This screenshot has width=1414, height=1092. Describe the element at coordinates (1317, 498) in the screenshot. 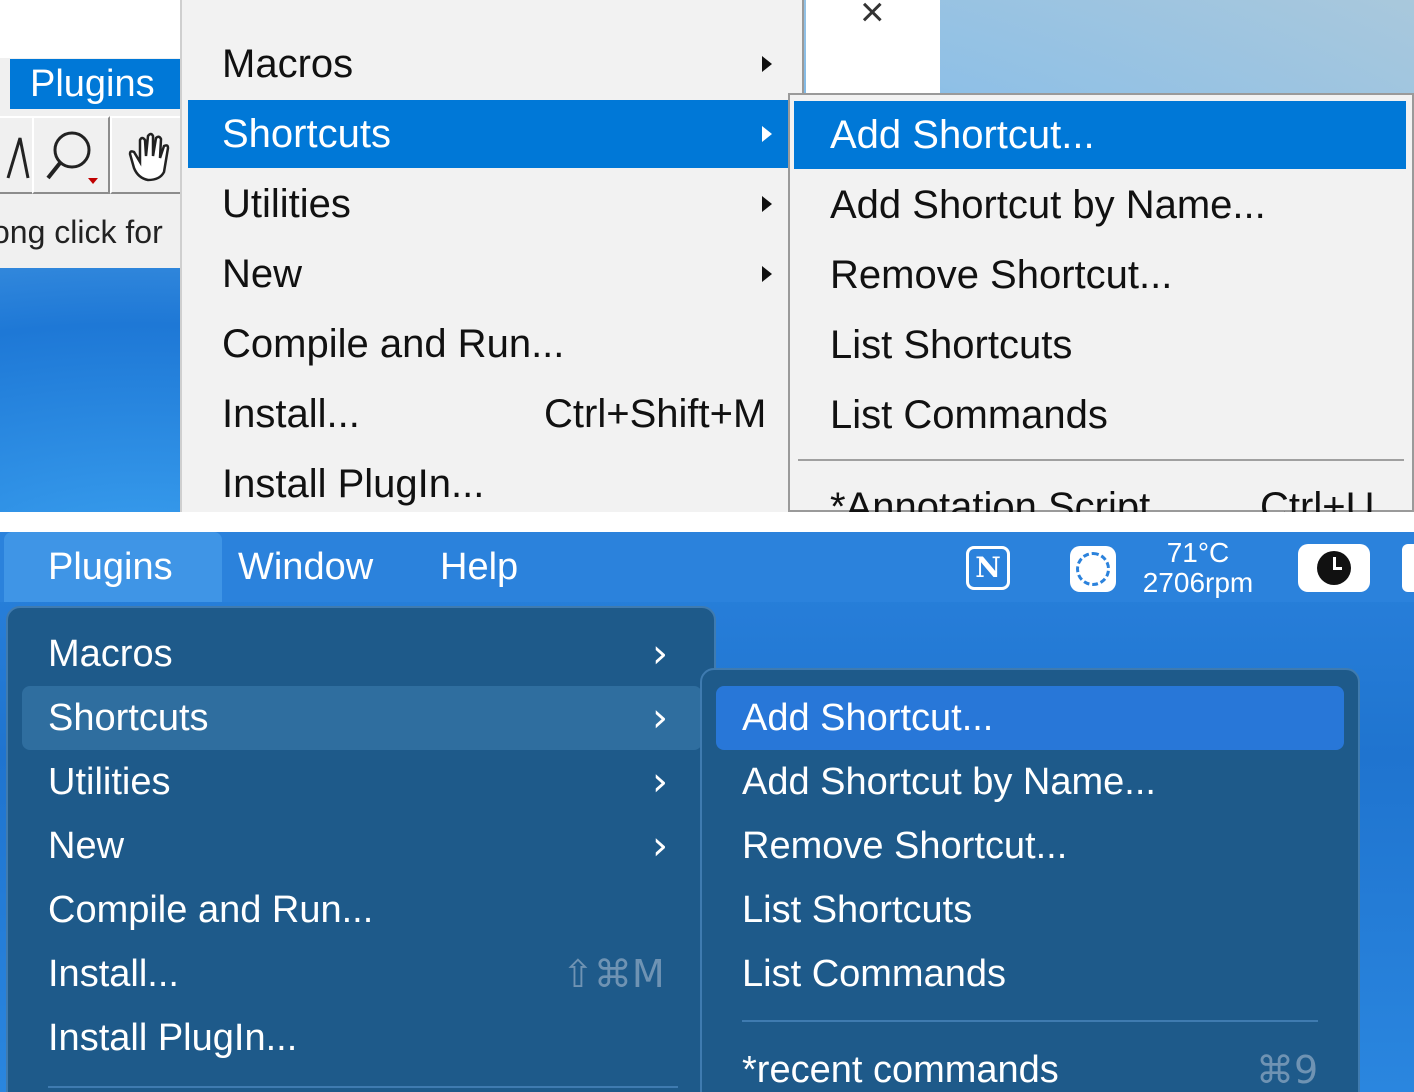

I see `shortcut-label: Ctrl+U` at that location.